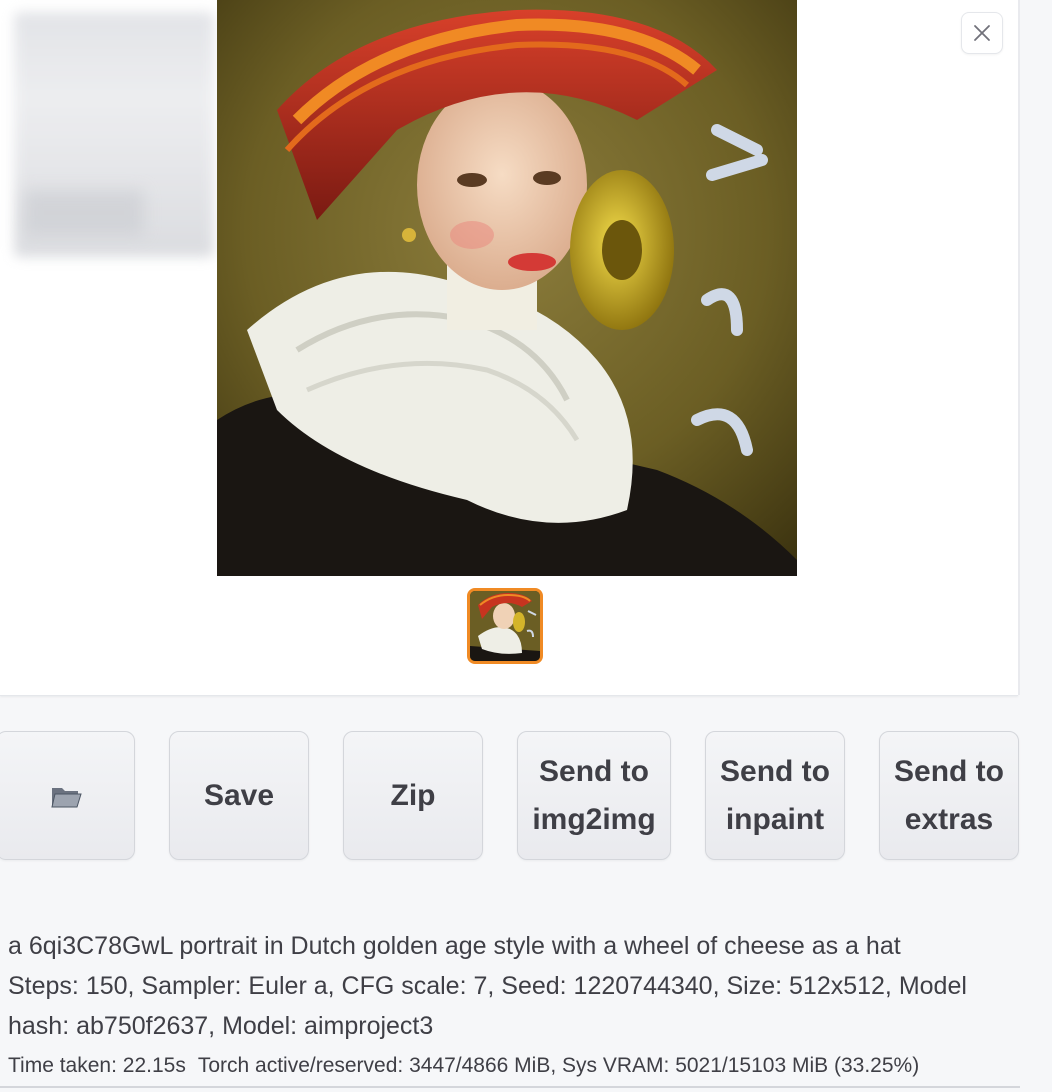 The image size is (1052, 1092). Describe the element at coordinates (1019, 347) in the screenshot. I see `gallery-panel-edge` at that location.